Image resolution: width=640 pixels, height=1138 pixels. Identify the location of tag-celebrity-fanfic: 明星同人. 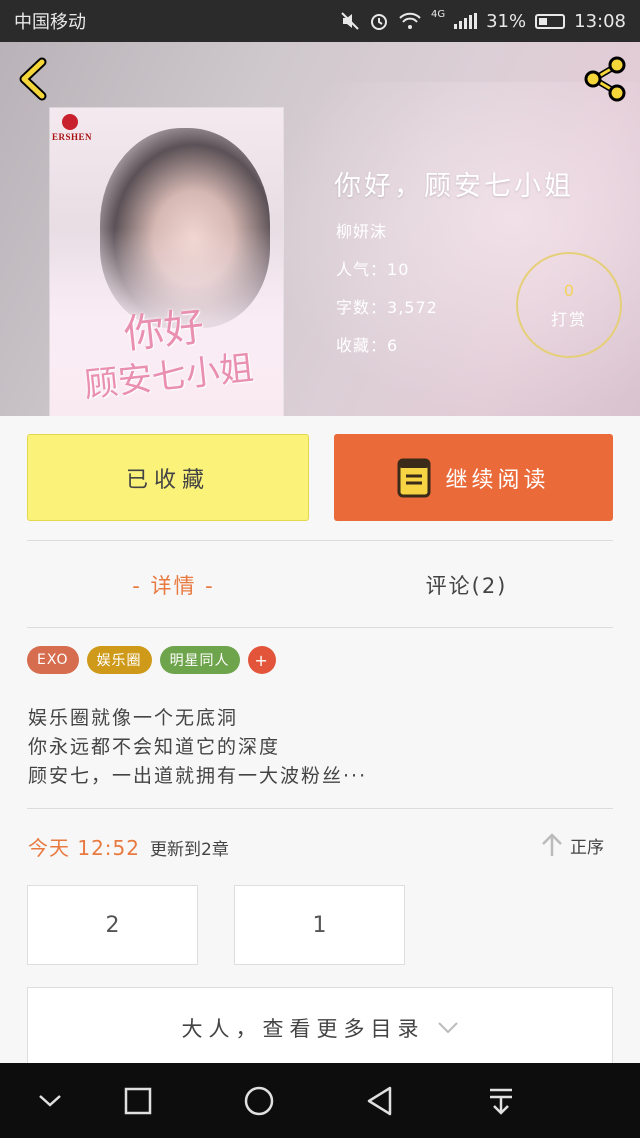
(199, 660).